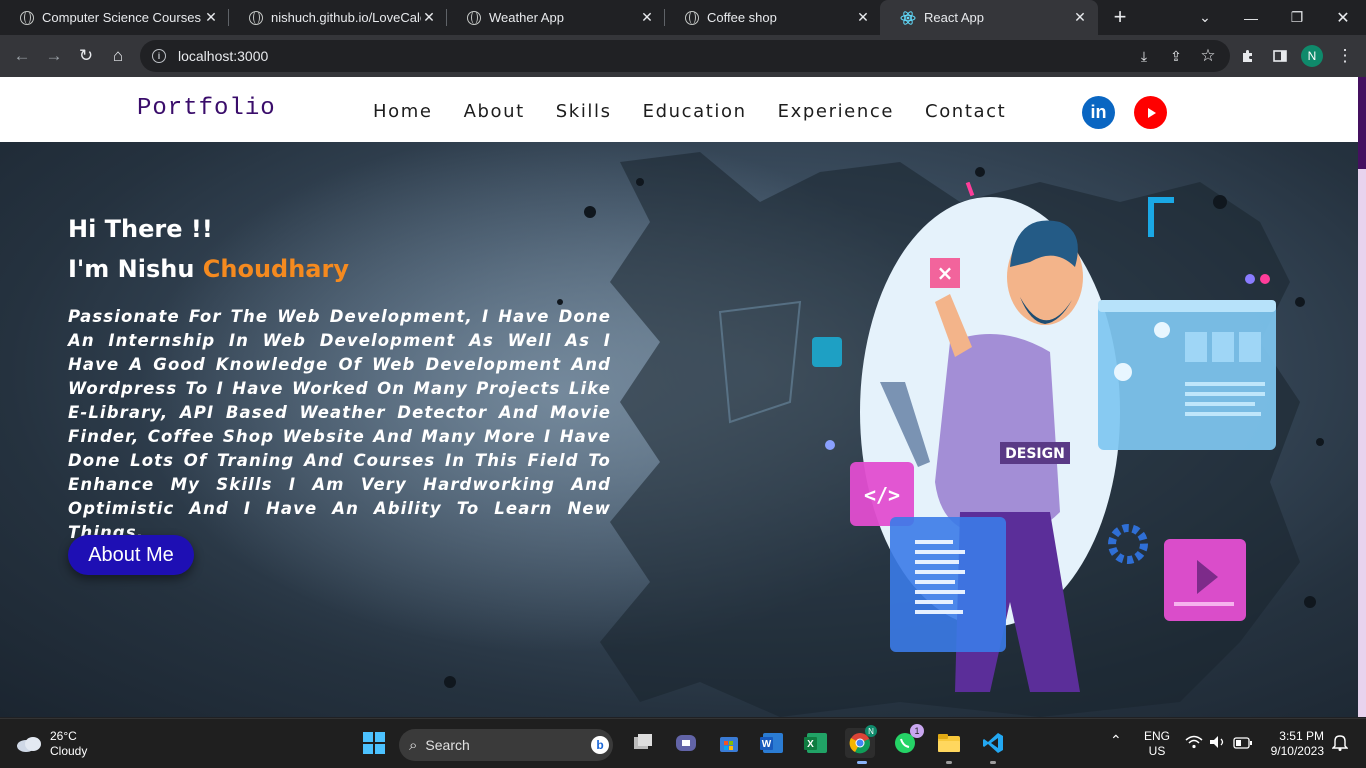 Image resolution: width=1366 pixels, height=768 pixels. Describe the element at coordinates (1156, 736) in the screenshot. I see `language-code: ENG` at that location.